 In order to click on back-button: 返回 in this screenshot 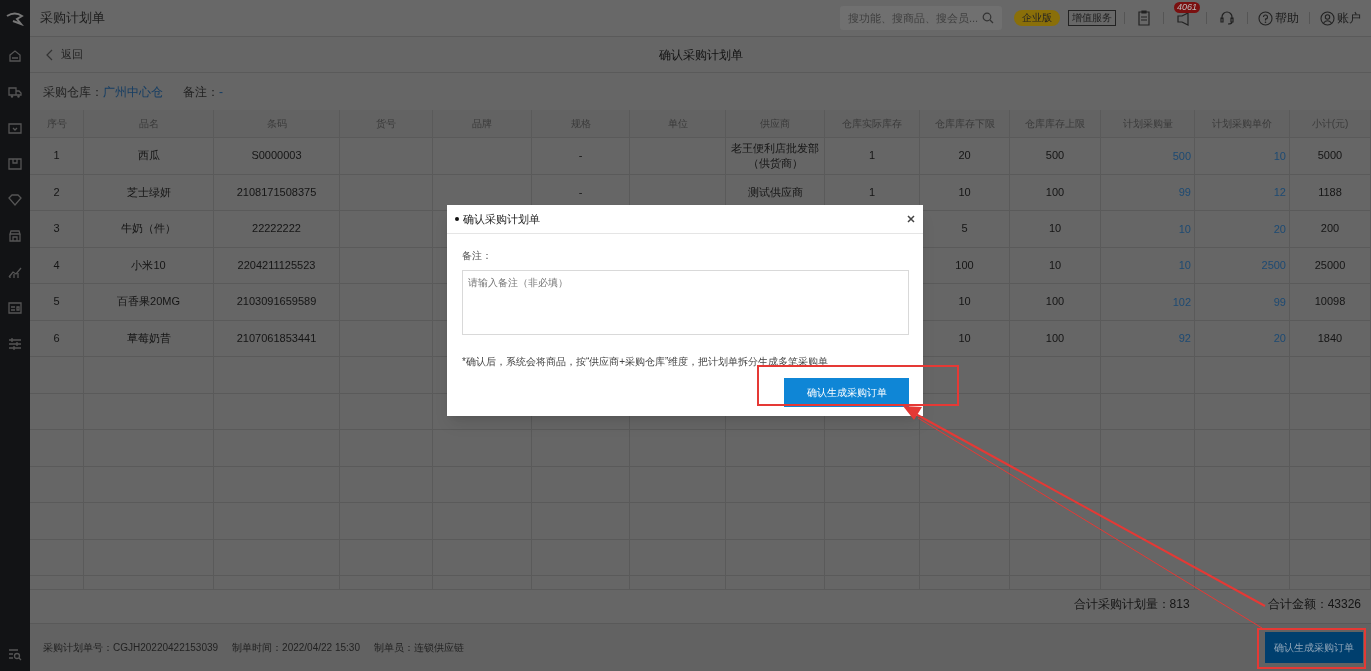, I will do `click(64, 54)`.